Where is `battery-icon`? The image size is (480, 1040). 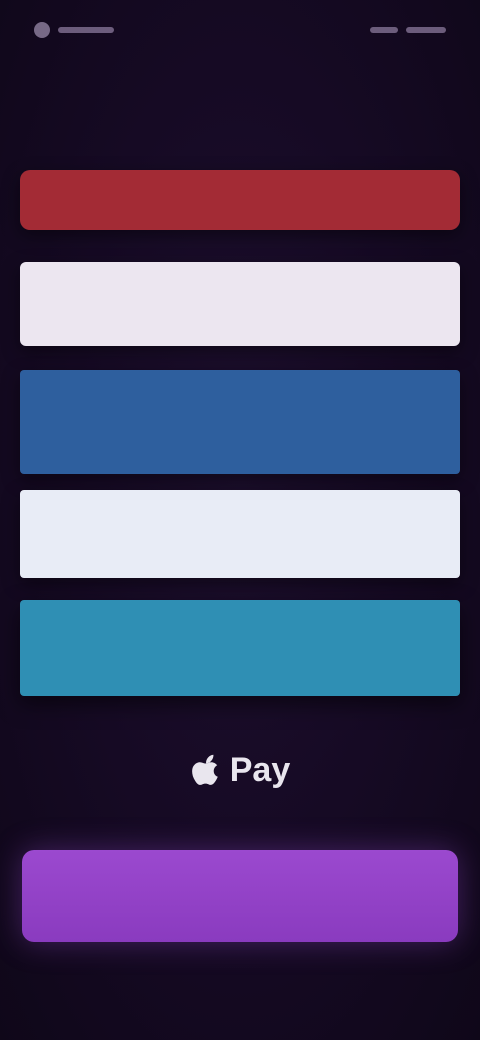 battery-icon is located at coordinates (426, 30).